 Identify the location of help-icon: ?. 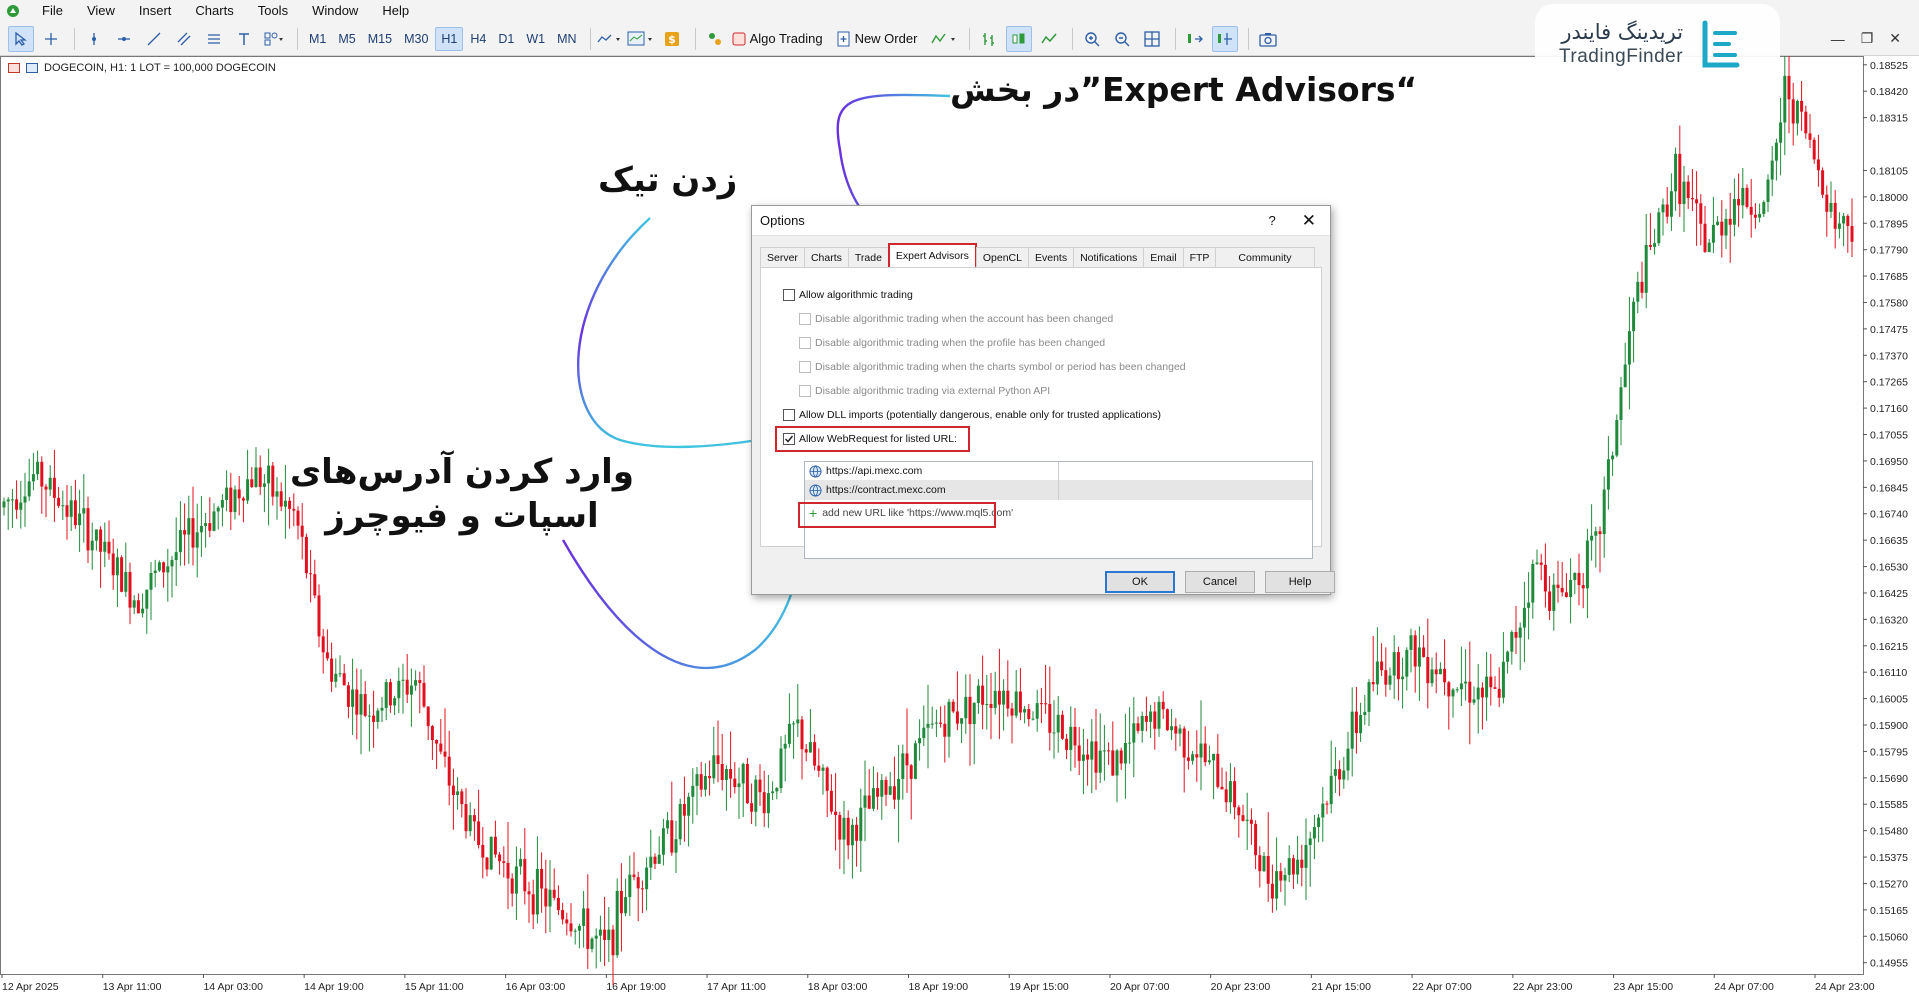
(1272, 220).